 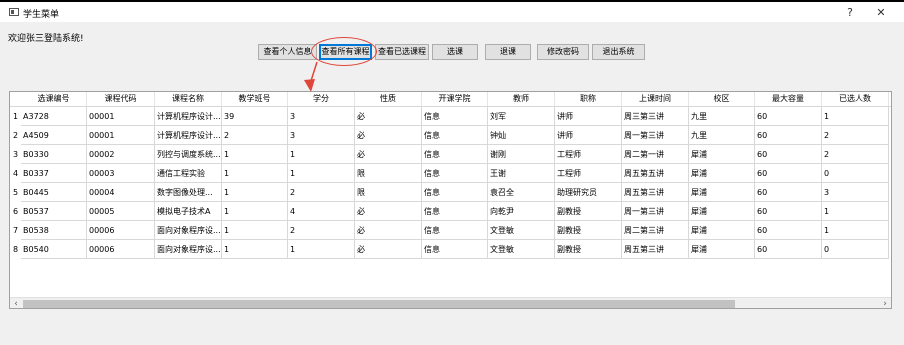 What do you see at coordinates (388, 99) in the screenshot?
I see `header-type: 性质` at bounding box center [388, 99].